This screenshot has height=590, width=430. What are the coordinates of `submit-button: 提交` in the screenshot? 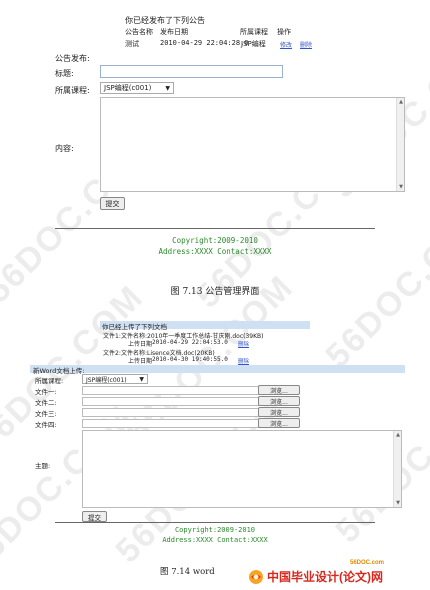 It's located at (112, 203).